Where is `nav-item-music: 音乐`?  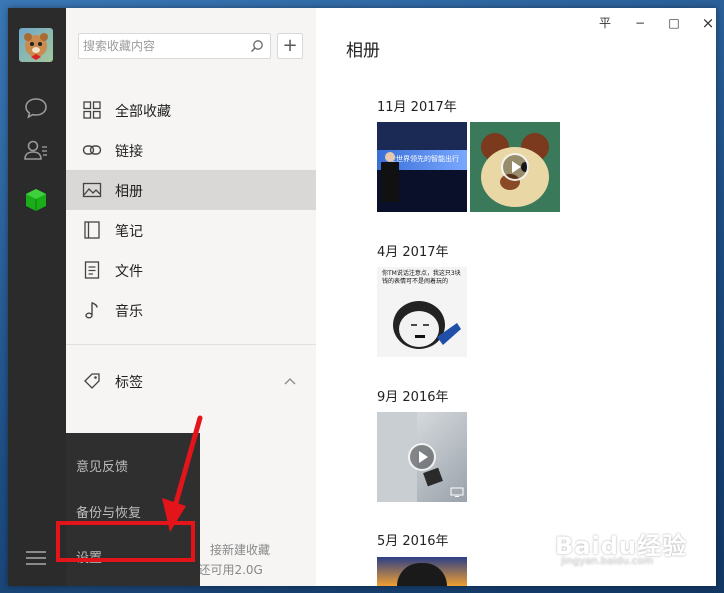 nav-item-music: 音乐 is located at coordinates (191, 310).